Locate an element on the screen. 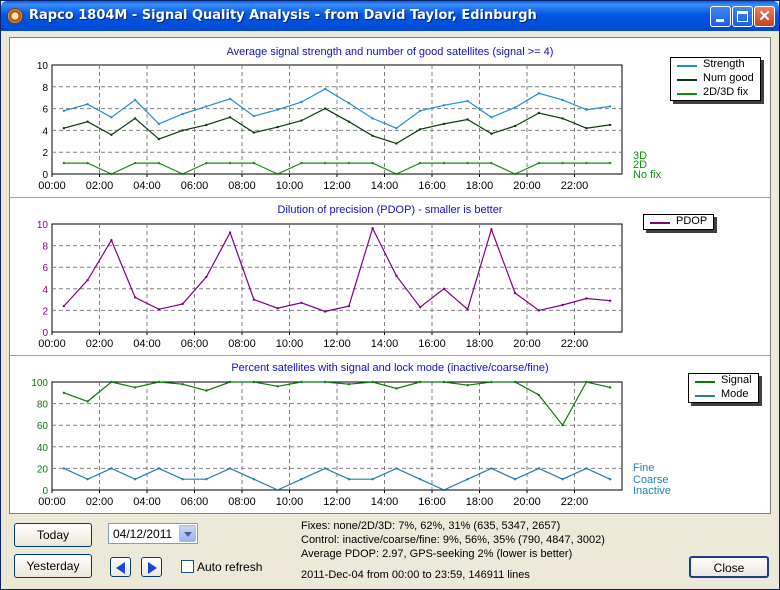 The height and width of the screenshot is (590, 780). chart2-x-tick-label: 18:00 is located at coordinates (480, 344).